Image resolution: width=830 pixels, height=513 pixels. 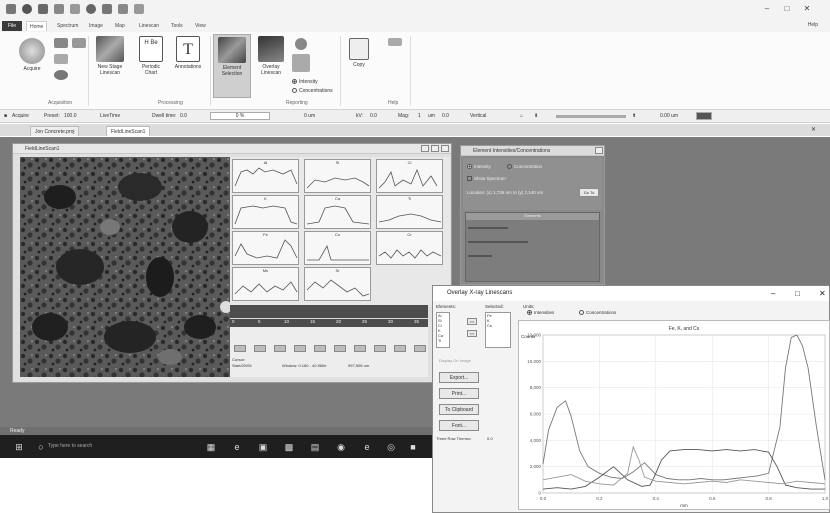 I want to click on show-spectrum-checkbox: Show Spectrum, so click(x=486, y=179).